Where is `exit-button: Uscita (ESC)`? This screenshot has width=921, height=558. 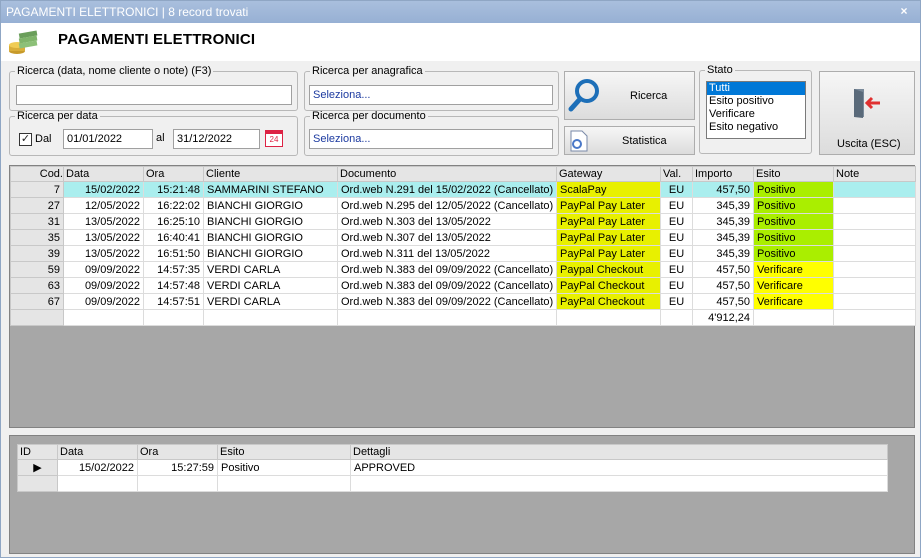 exit-button: Uscita (ESC) is located at coordinates (867, 113).